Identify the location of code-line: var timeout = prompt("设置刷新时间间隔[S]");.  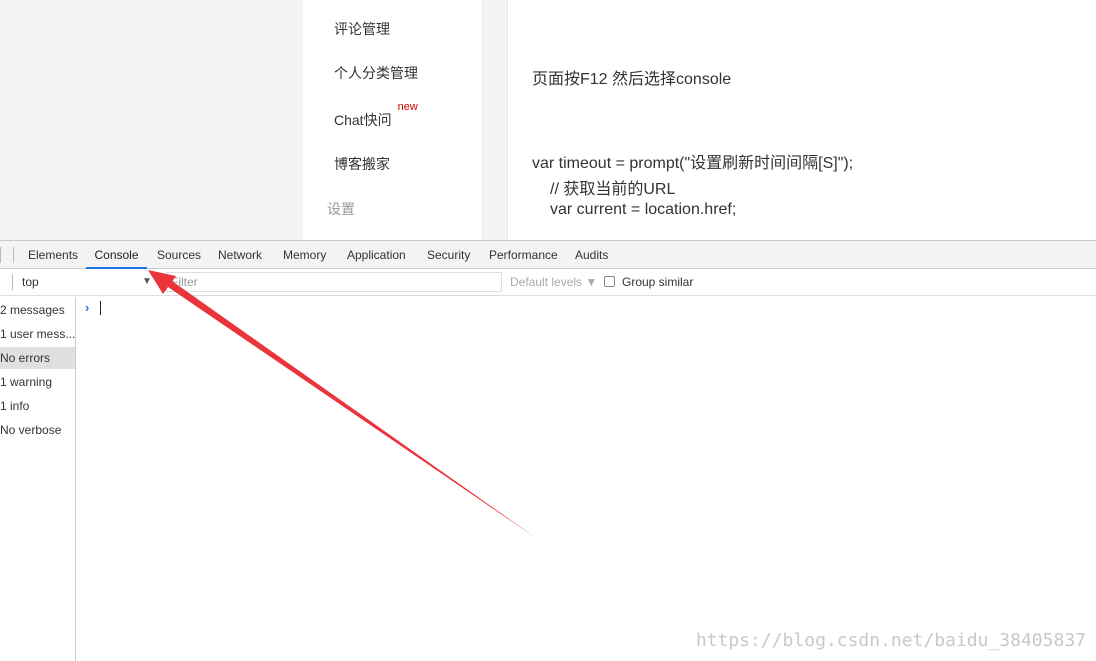
(693, 163).